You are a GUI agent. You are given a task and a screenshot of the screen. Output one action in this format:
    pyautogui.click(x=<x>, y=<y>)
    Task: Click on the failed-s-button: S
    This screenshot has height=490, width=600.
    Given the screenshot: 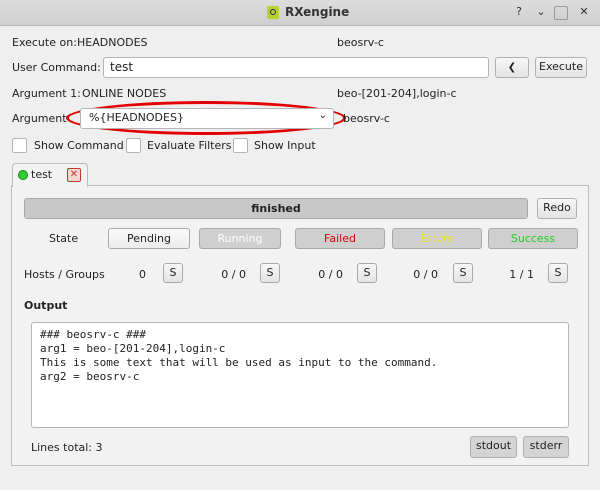 What is the action you would take?
    pyautogui.click(x=367, y=273)
    